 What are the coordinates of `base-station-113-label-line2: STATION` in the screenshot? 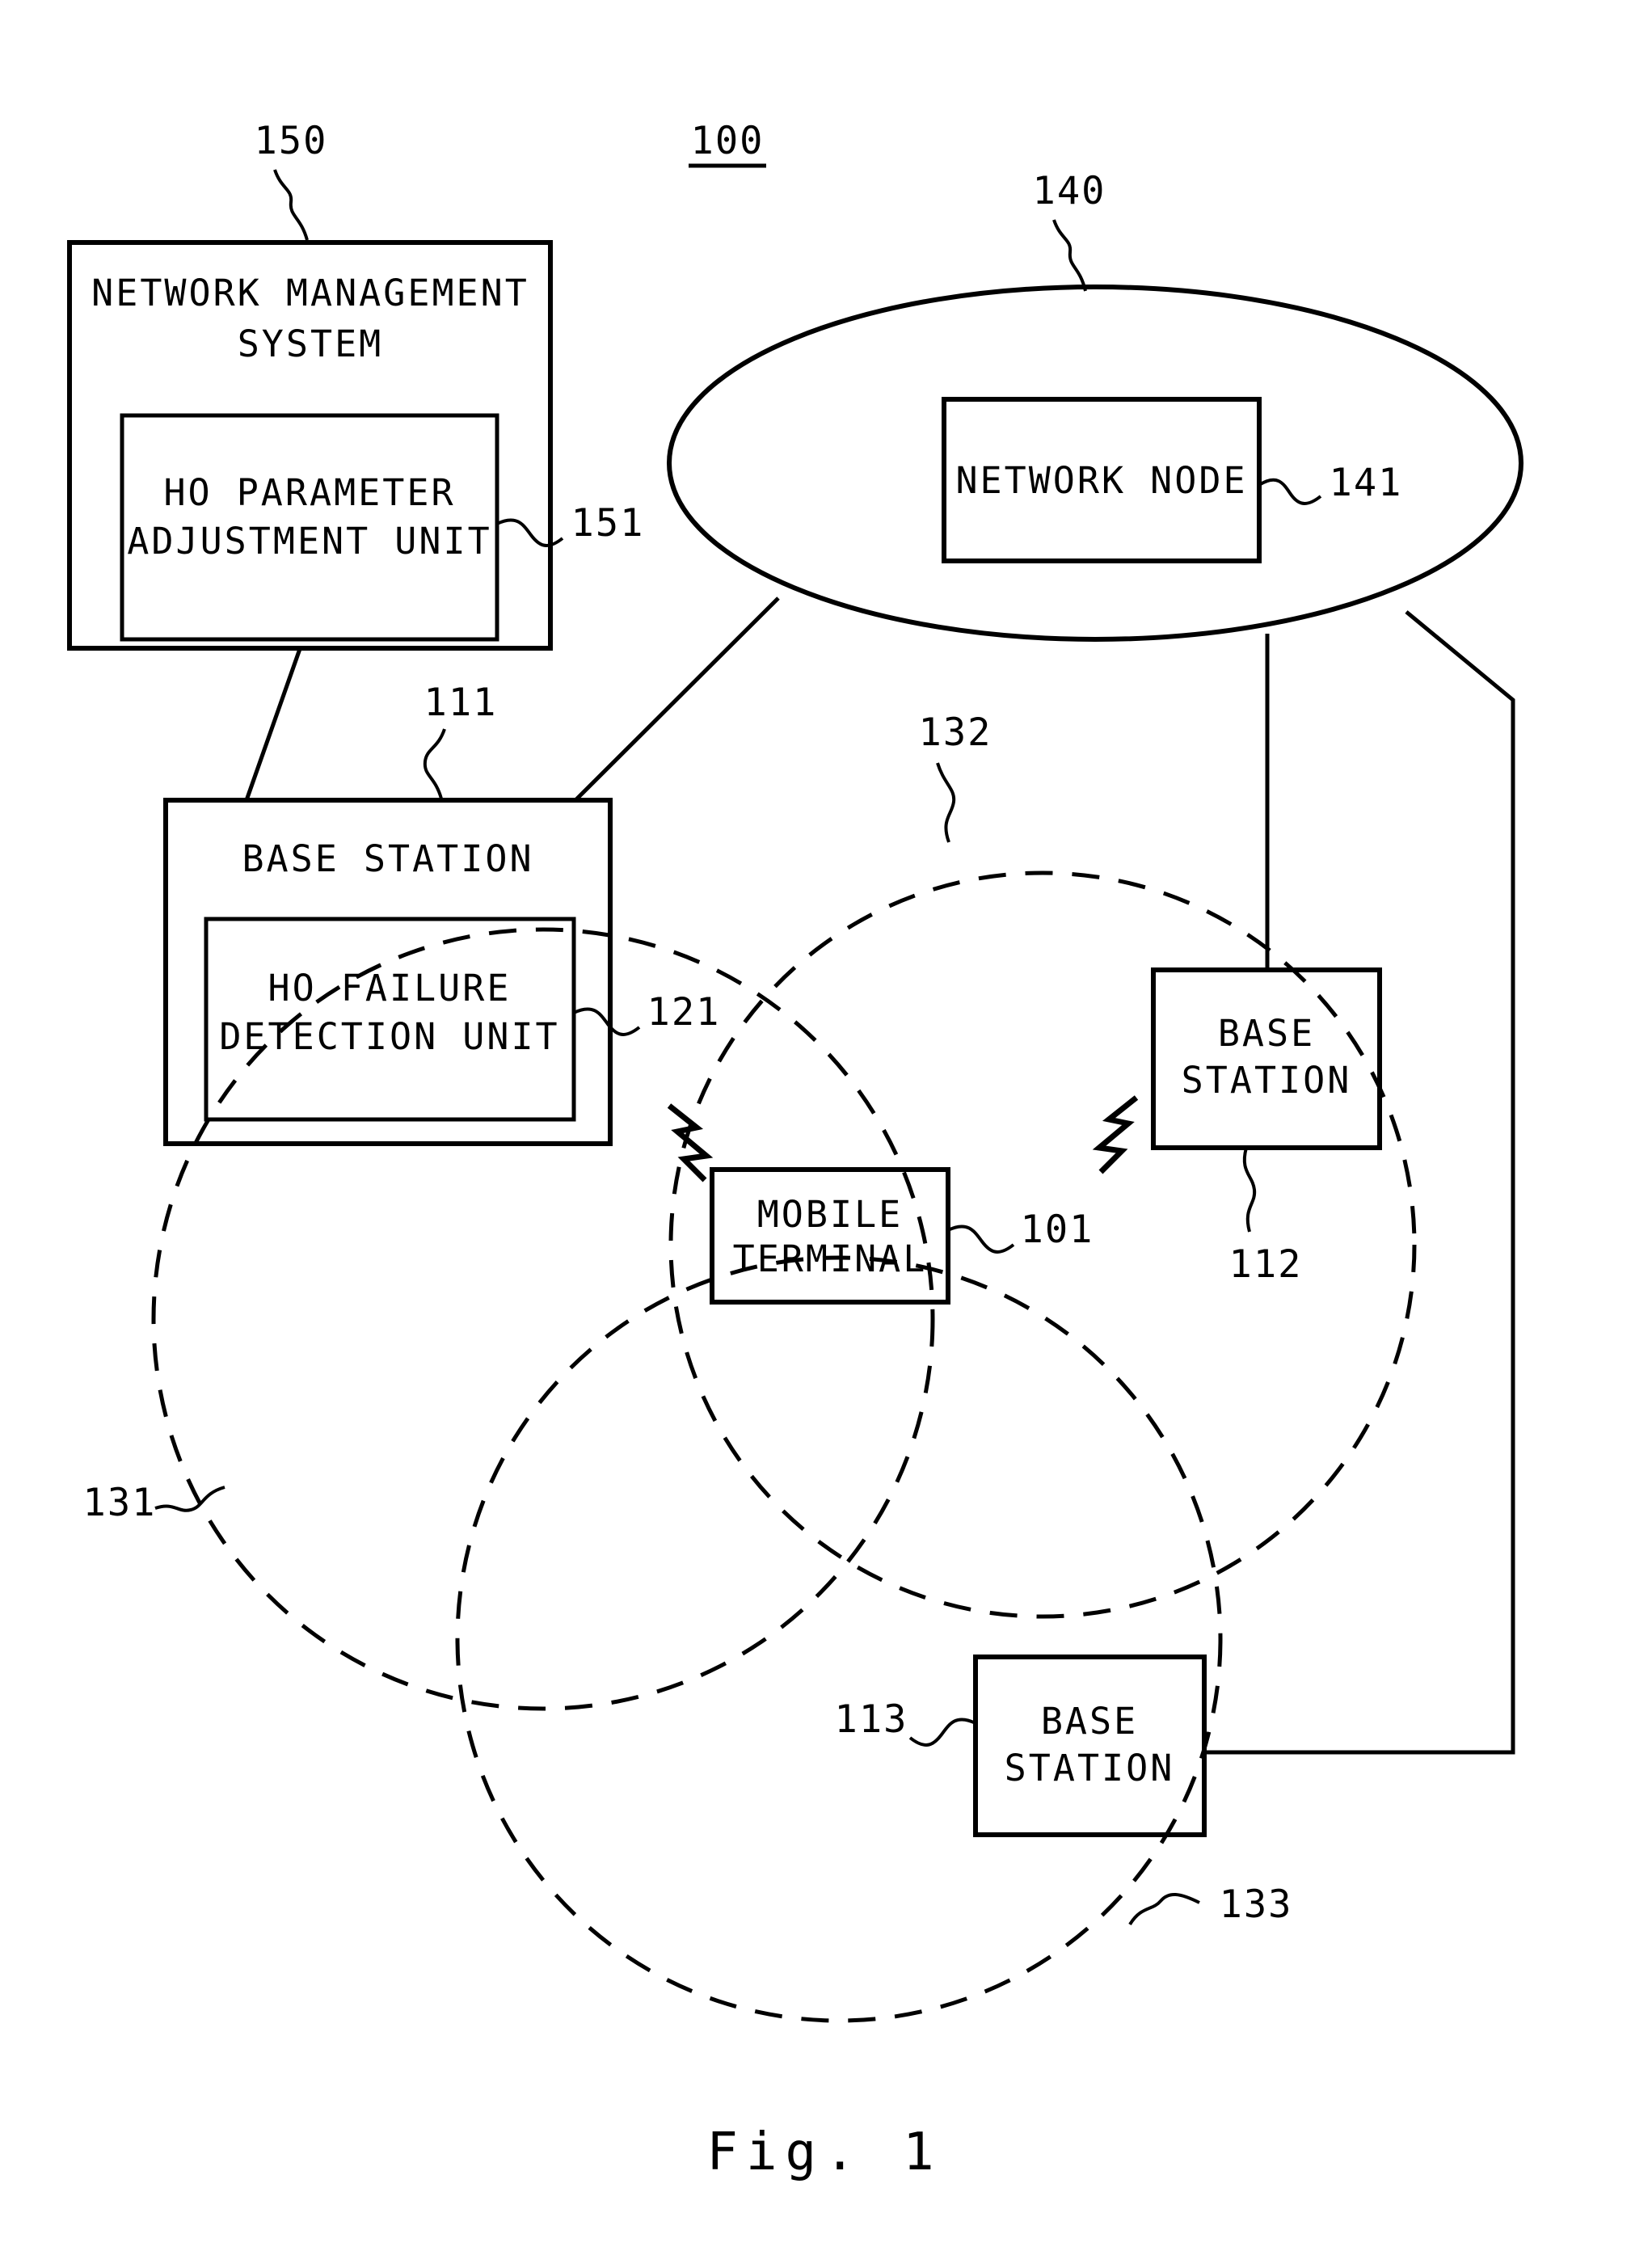 It's located at (1090, 1768).